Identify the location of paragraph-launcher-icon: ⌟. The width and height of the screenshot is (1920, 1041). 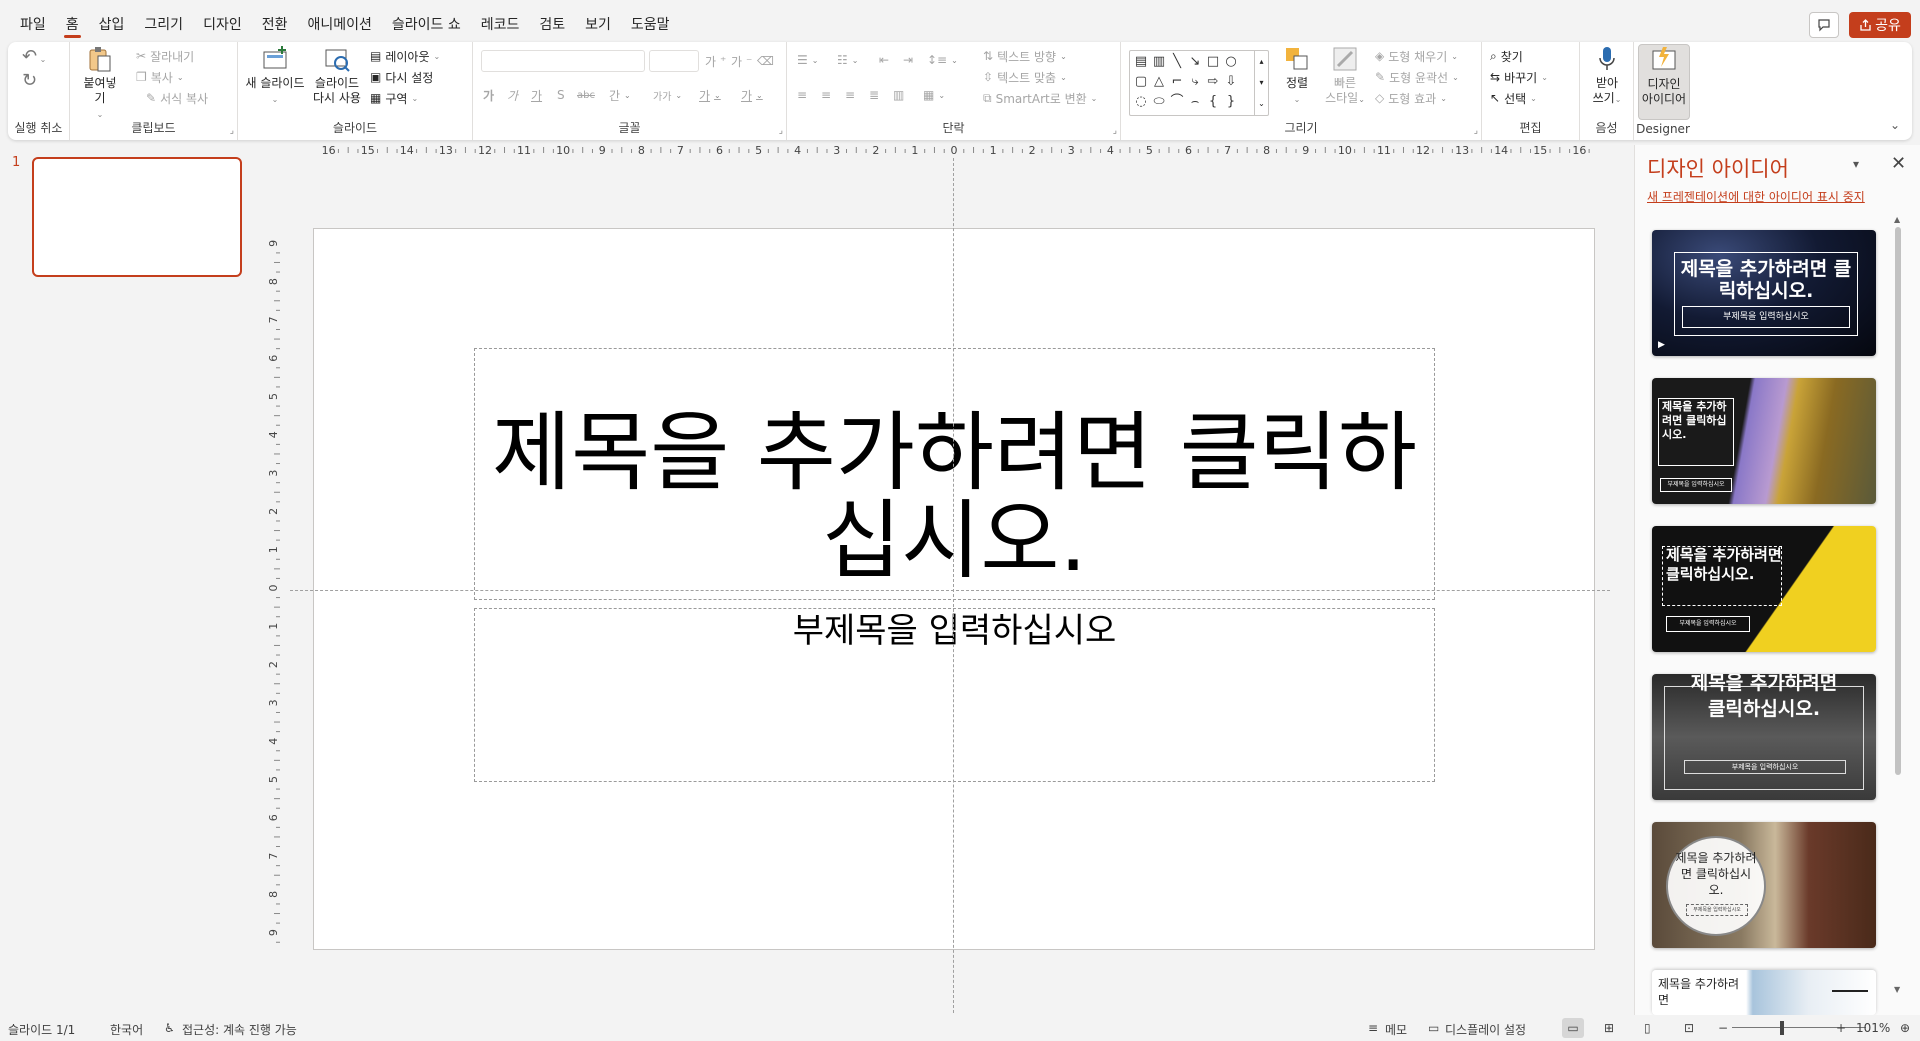
(1115, 131).